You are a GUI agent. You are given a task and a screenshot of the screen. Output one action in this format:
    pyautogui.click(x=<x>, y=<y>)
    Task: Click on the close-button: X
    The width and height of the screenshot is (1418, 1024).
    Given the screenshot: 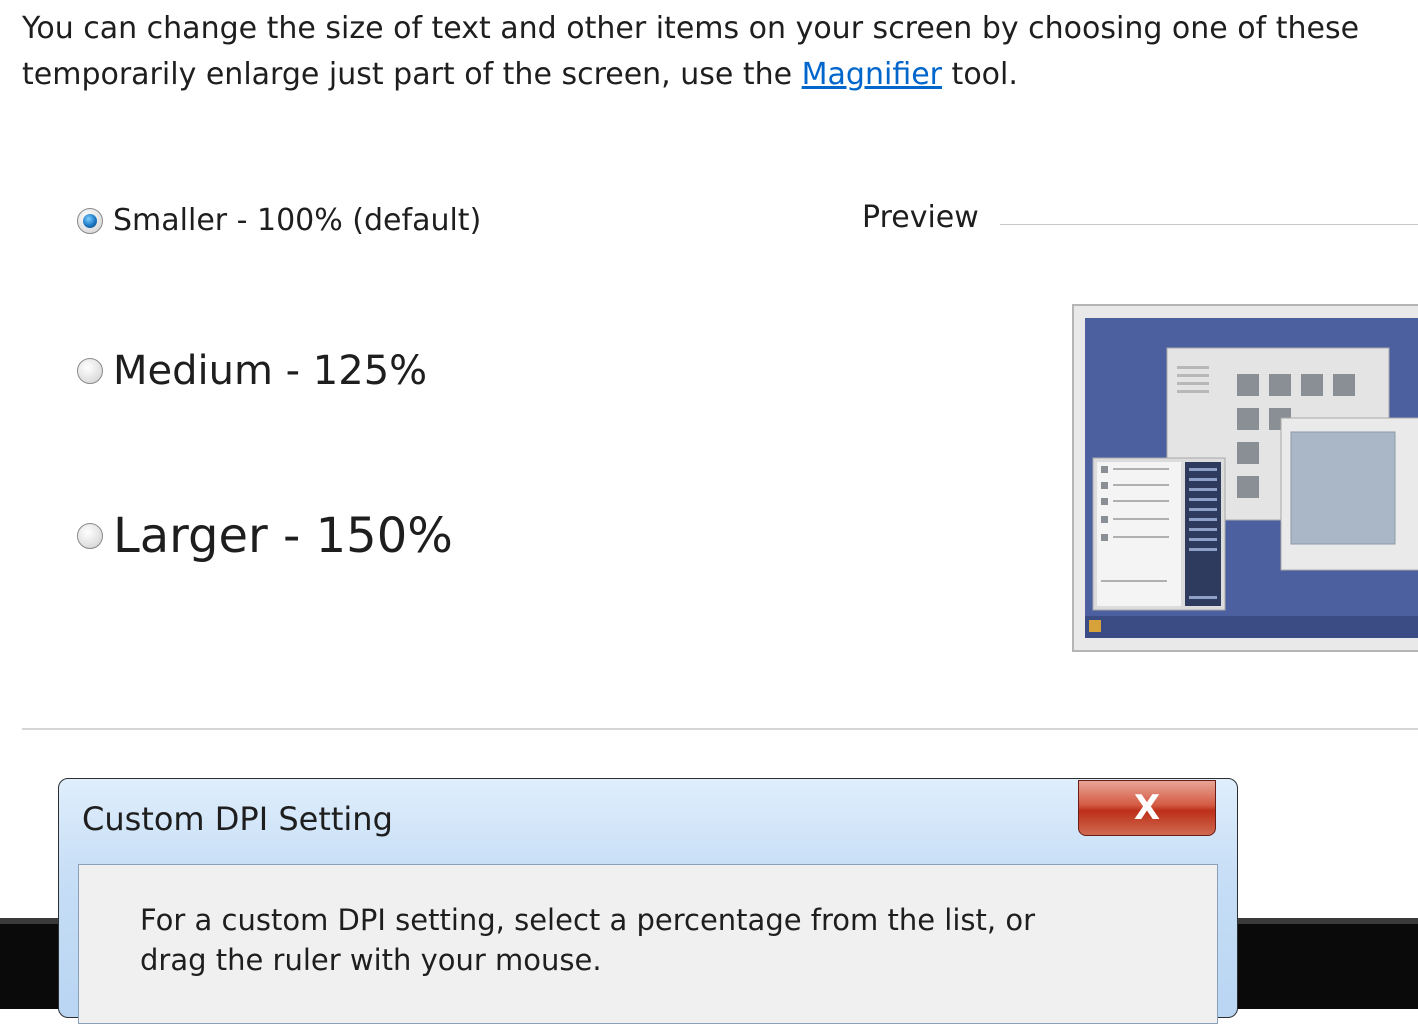 What is the action you would take?
    pyautogui.click(x=1147, y=808)
    